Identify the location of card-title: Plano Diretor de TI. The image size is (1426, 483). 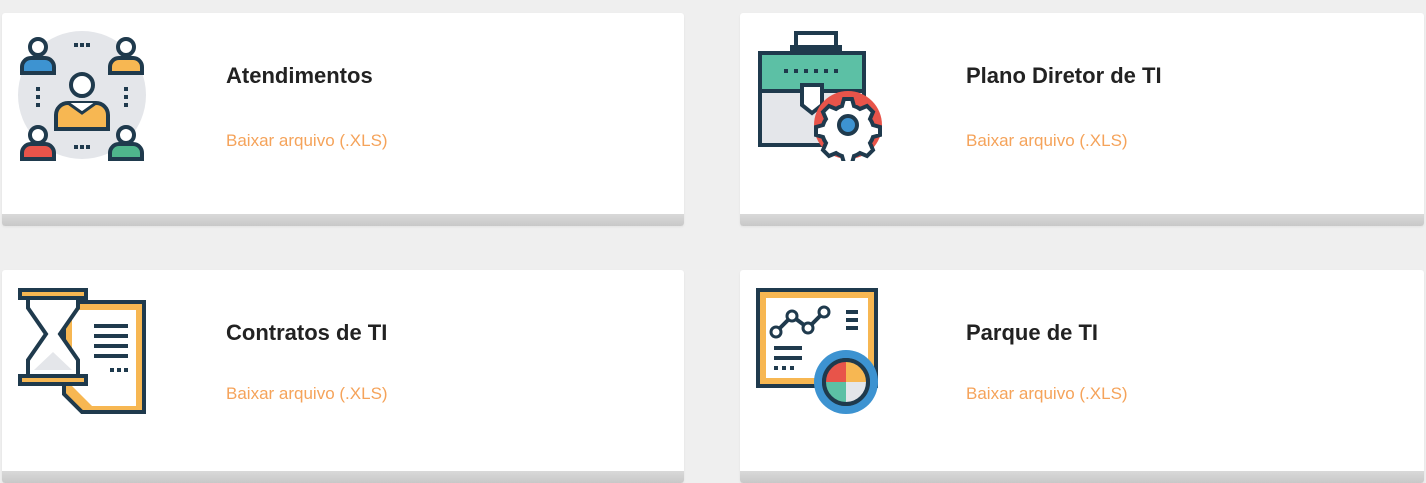
(1064, 75).